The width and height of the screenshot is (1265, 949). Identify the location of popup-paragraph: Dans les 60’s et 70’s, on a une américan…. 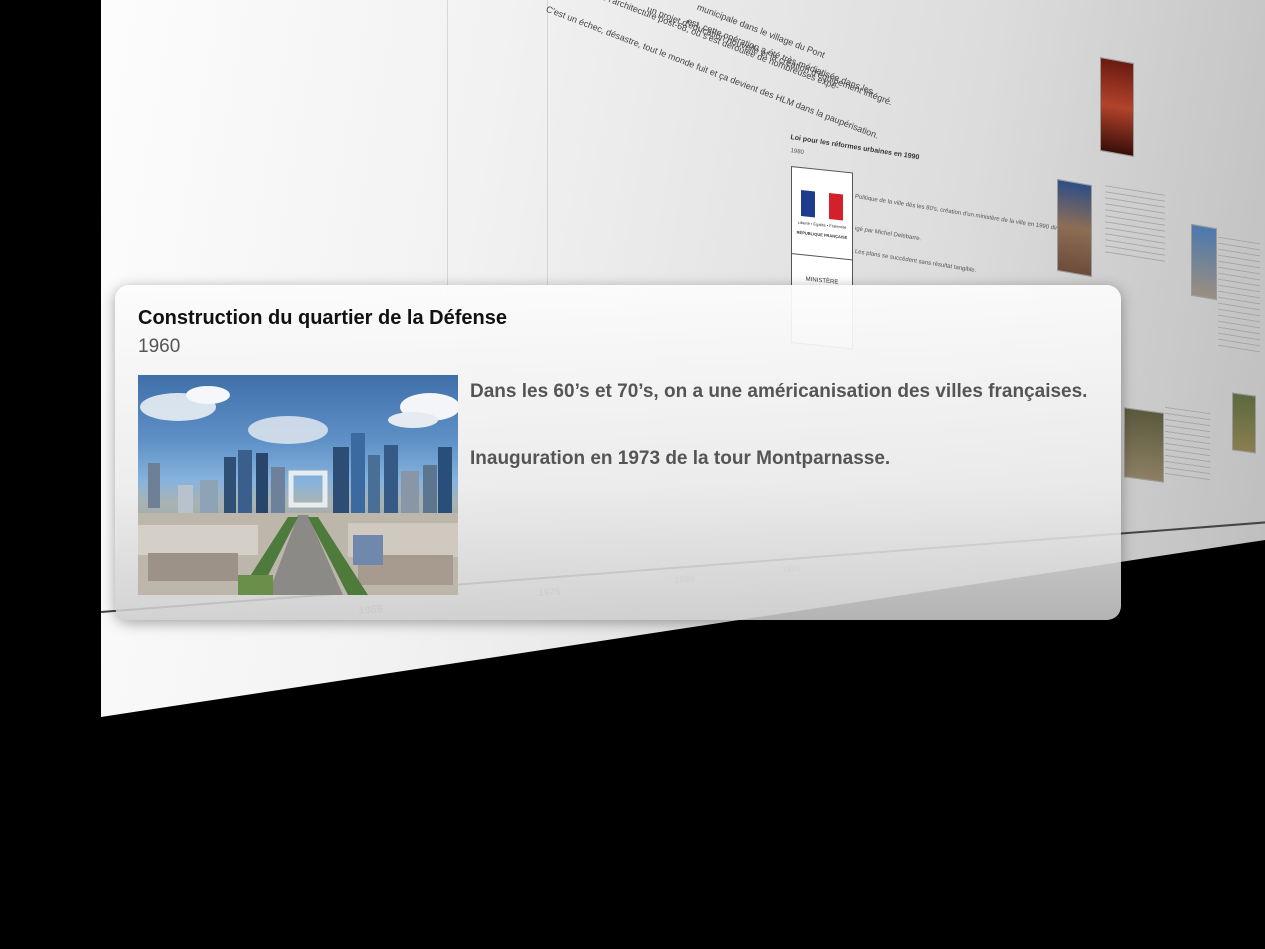
(779, 391).